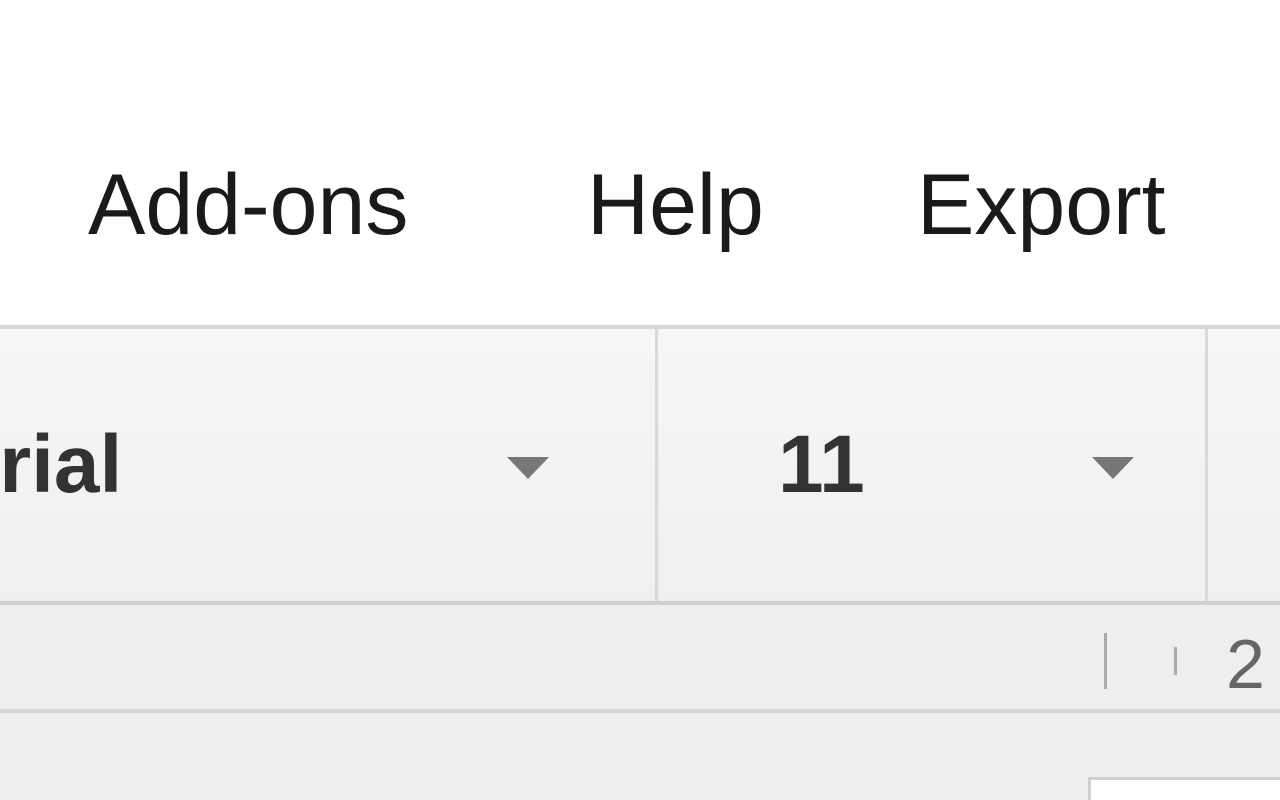 The width and height of the screenshot is (1280, 800). What do you see at coordinates (640, 756) in the screenshot?
I see `document-canvas` at bounding box center [640, 756].